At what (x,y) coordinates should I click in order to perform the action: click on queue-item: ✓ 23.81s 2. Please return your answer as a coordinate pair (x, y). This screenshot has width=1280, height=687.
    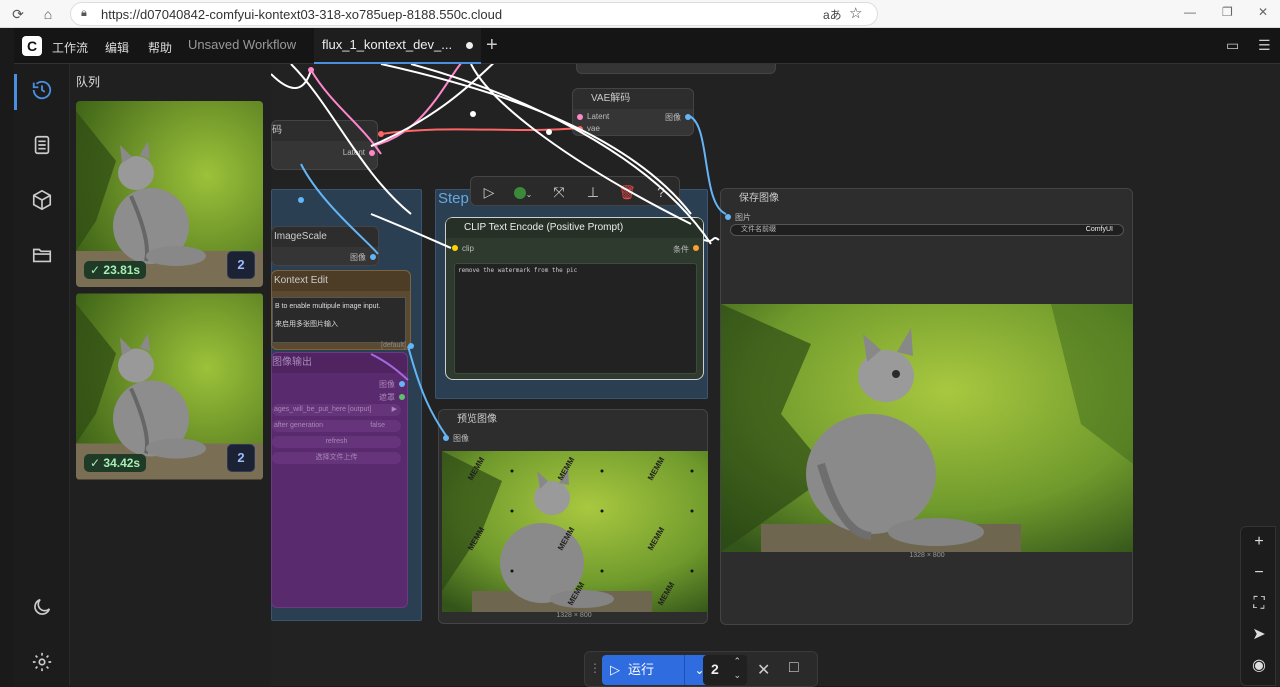
    Looking at the image, I should click on (169, 194).